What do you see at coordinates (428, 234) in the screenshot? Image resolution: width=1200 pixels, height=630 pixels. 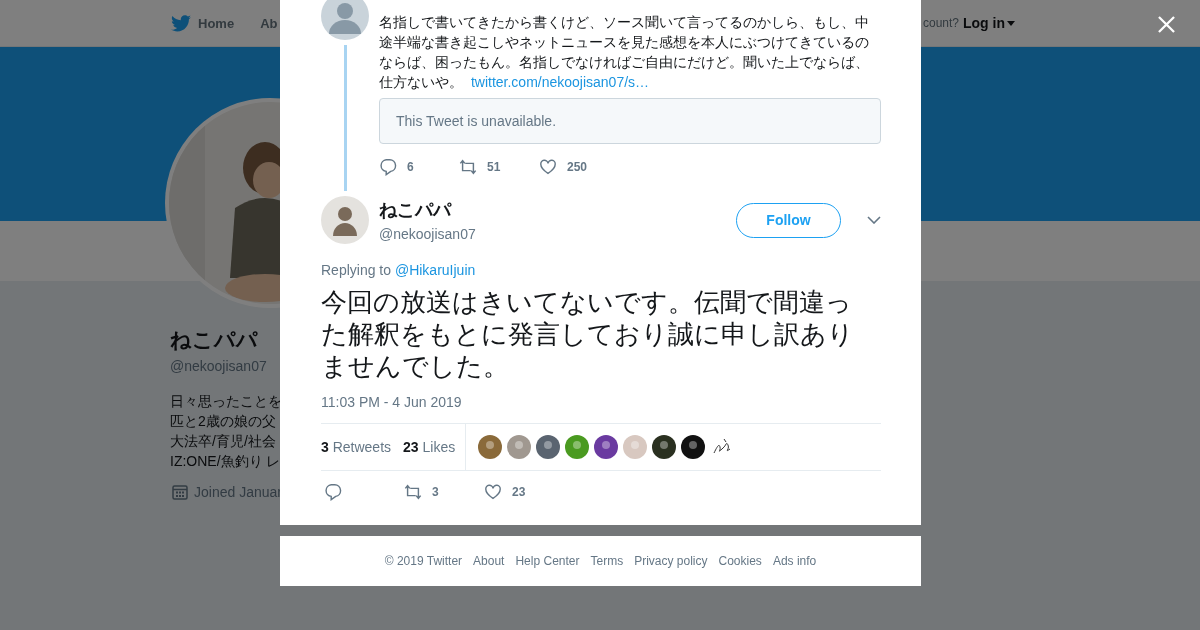 I see `author-handle: @nekoojisan07` at bounding box center [428, 234].